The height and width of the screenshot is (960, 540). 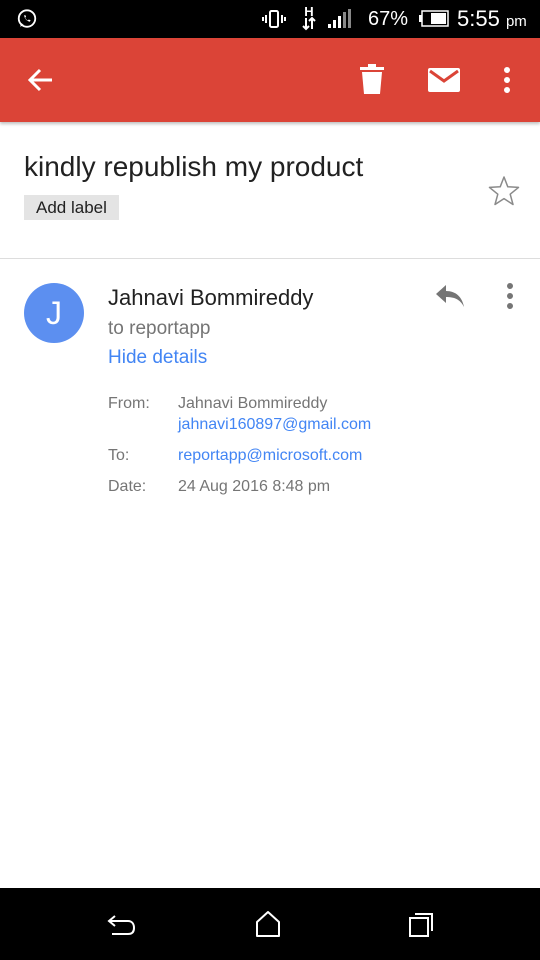 I want to click on whatsapp-icon, so click(x=27, y=18).